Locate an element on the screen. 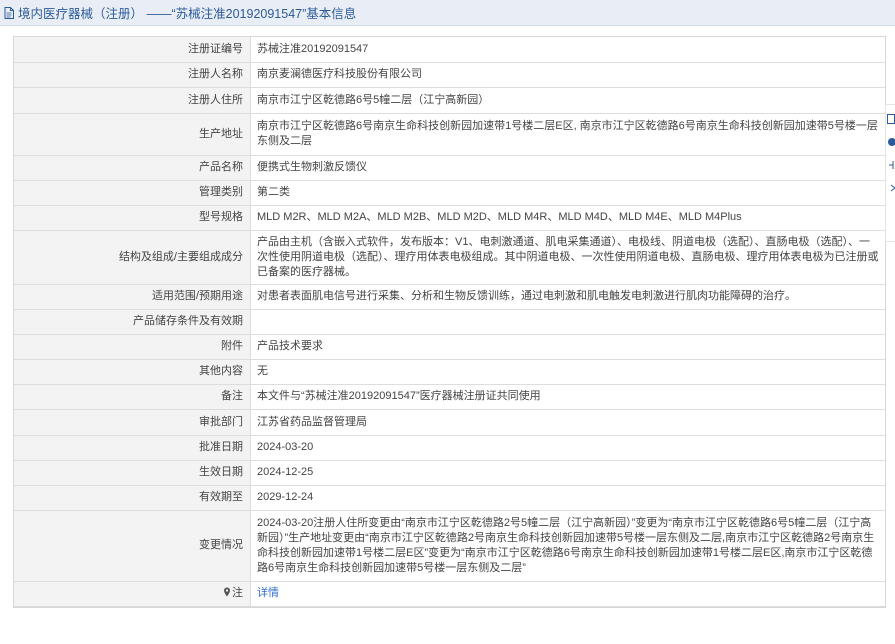 This screenshot has height=644, width=895. table-row: 注册证编号 苏械注准20192091547 is located at coordinates (449, 50).